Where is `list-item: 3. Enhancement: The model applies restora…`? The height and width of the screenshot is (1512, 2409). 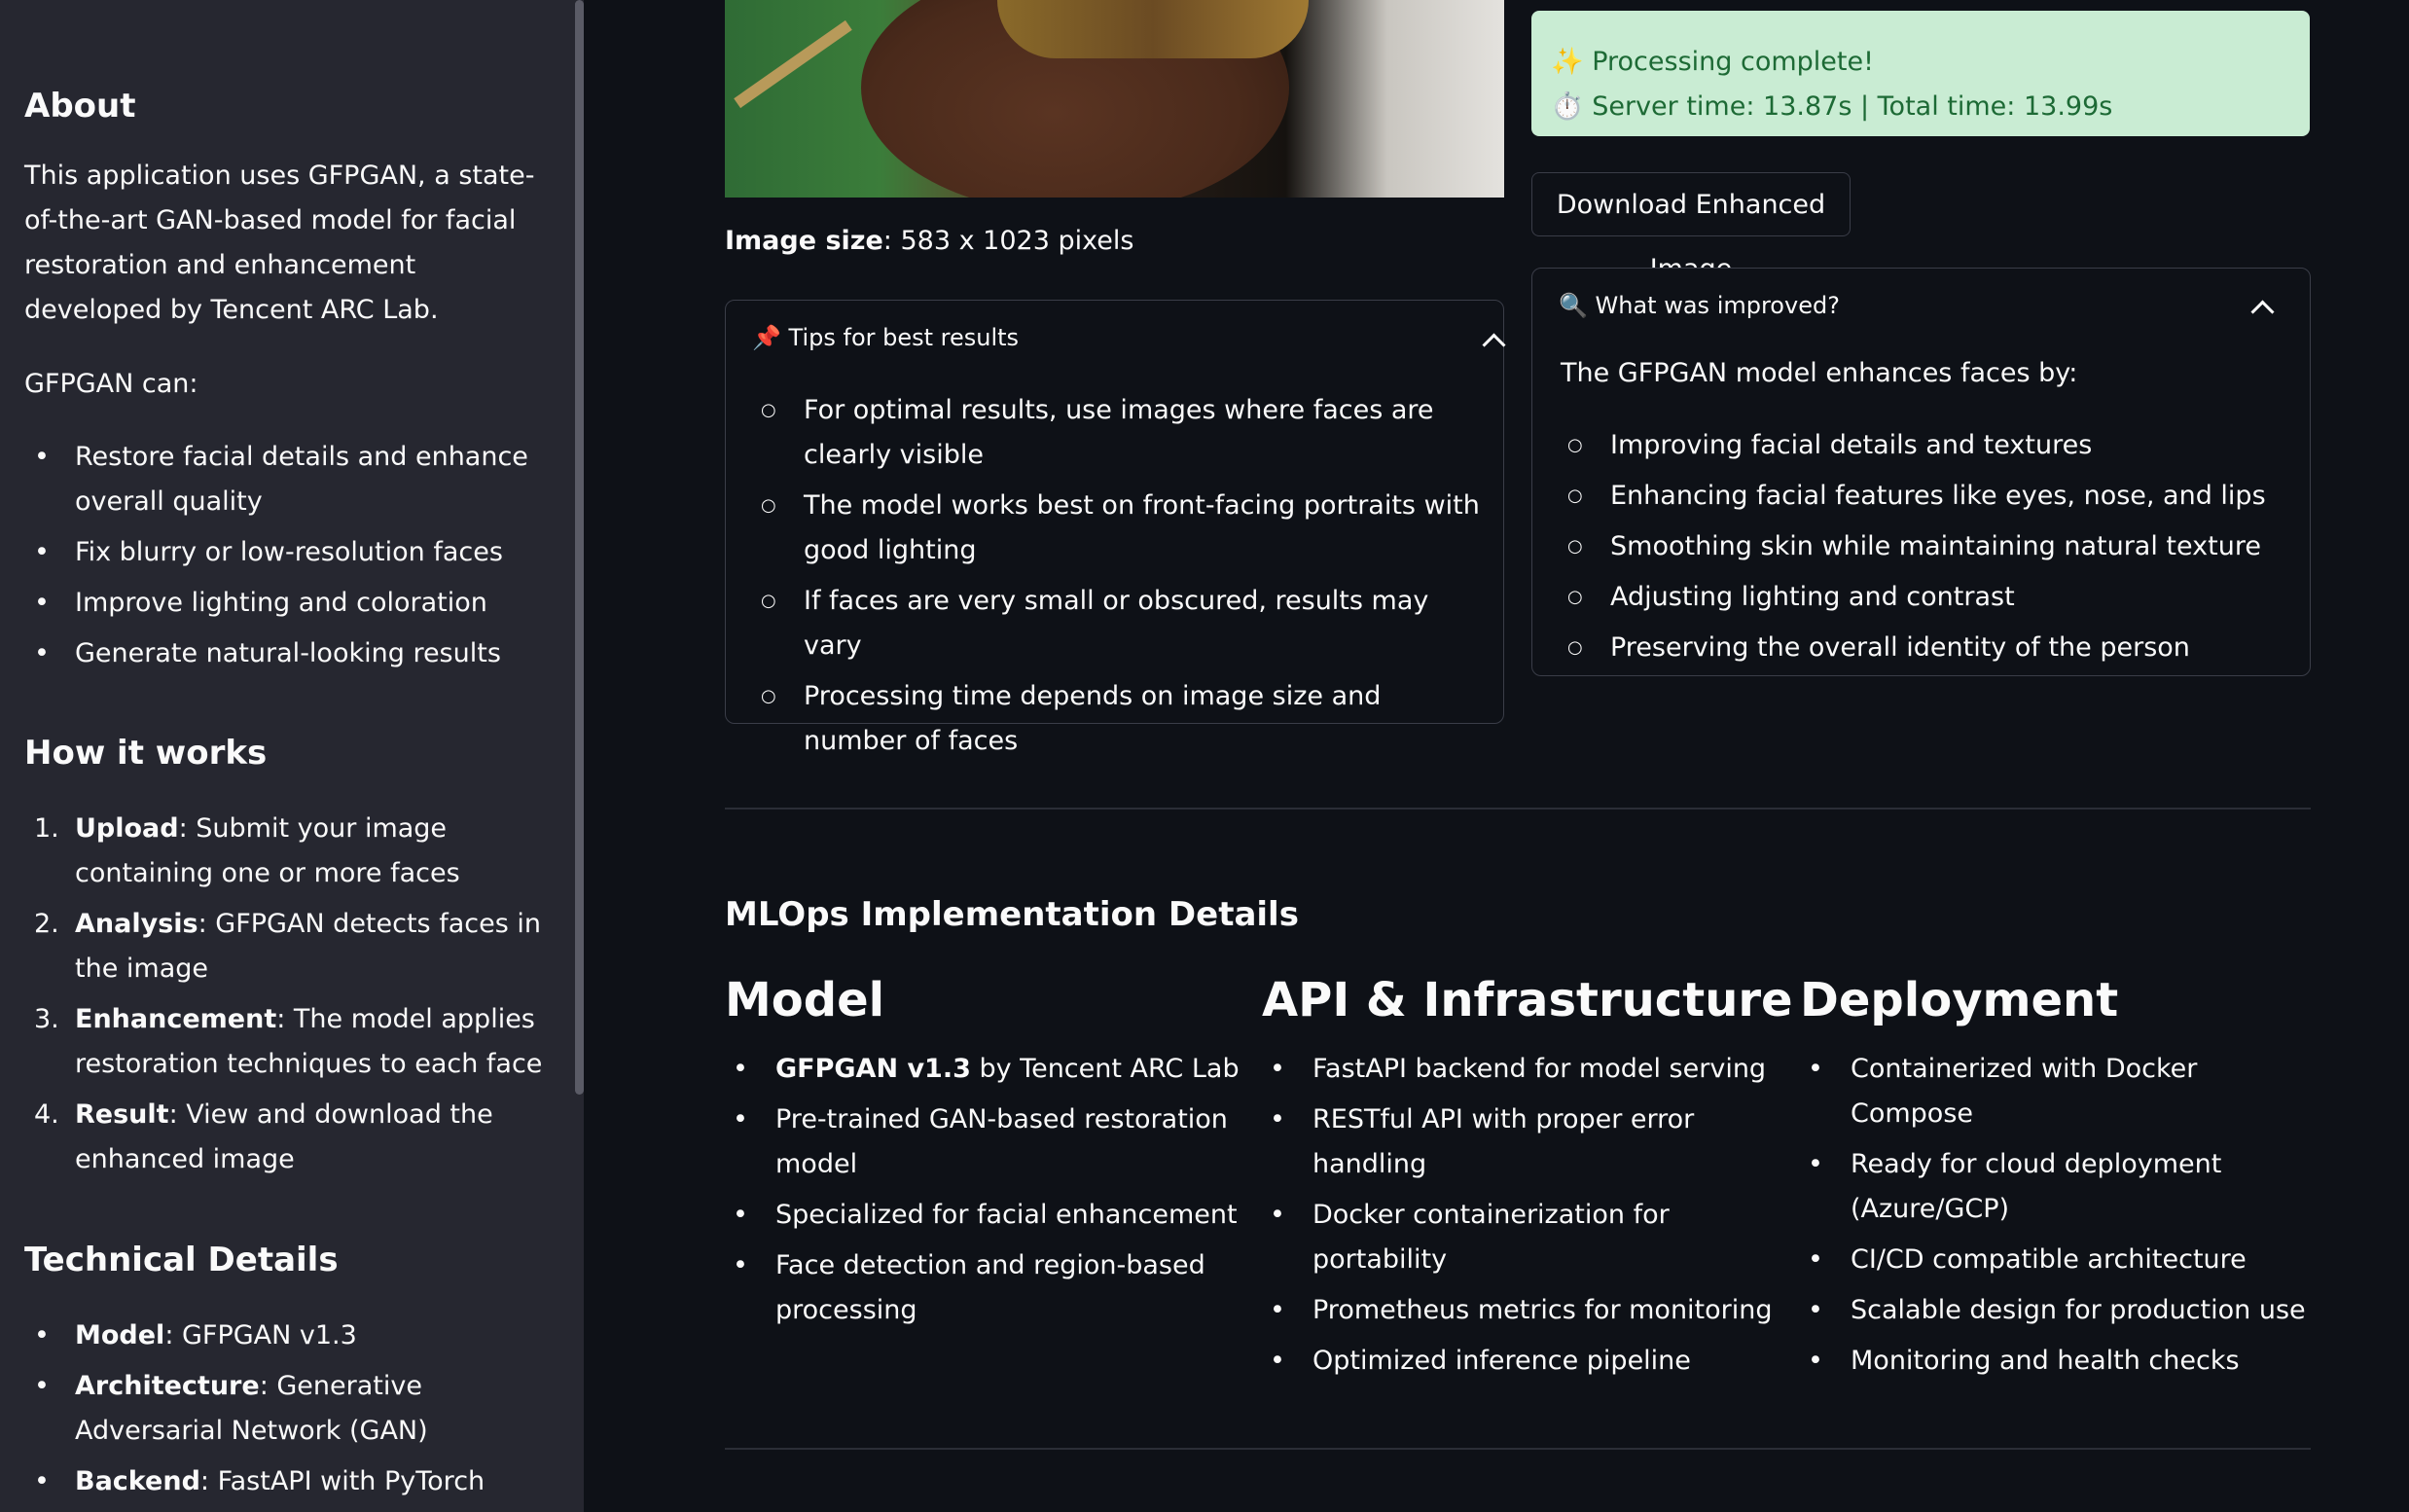
list-item: 3. Enhancement: The model applies restora… is located at coordinates (288, 1041).